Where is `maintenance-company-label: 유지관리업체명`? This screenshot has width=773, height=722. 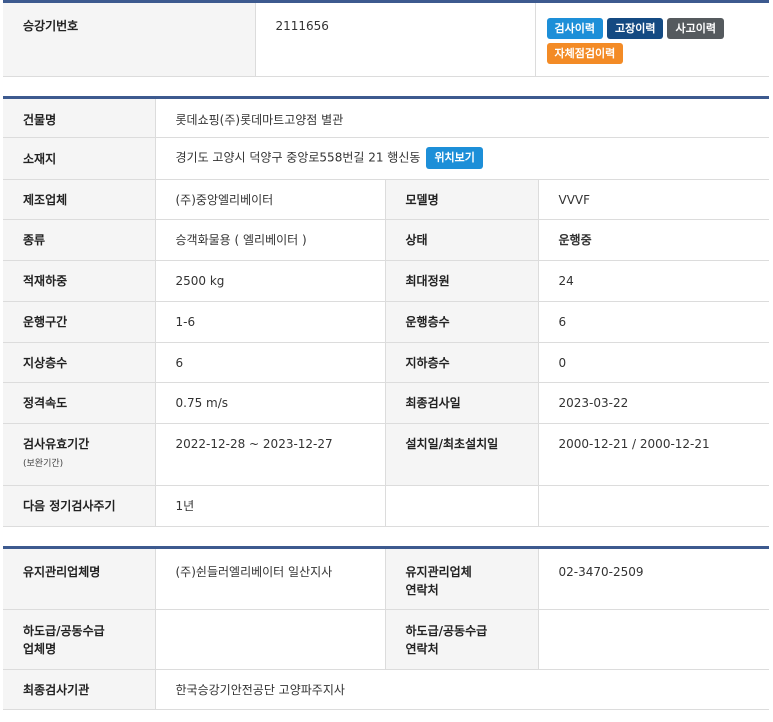
maintenance-company-label: 유지관리업체명 is located at coordinates (79, 578).